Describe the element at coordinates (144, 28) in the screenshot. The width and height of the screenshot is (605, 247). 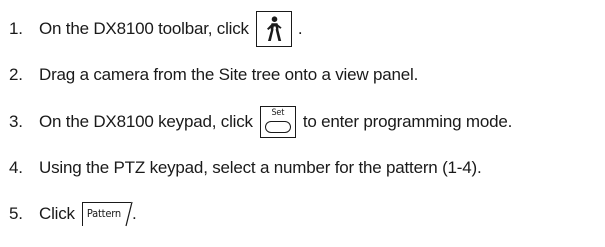
I see `step-text: On the DX8100 toolbar, click` at that location.